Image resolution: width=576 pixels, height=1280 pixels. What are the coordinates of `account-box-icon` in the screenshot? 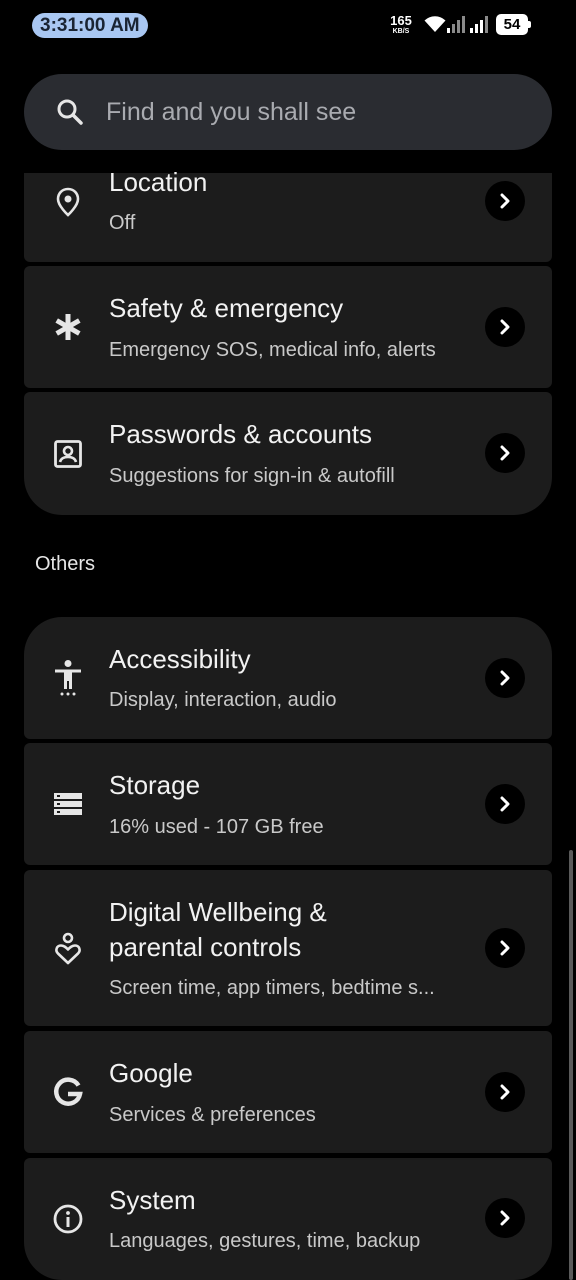 It's located at (68, 454).